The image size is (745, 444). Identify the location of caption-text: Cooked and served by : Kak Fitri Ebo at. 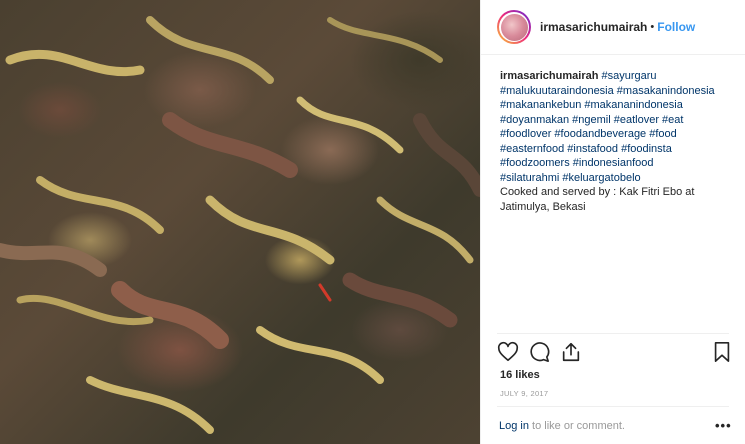
(597, 192).